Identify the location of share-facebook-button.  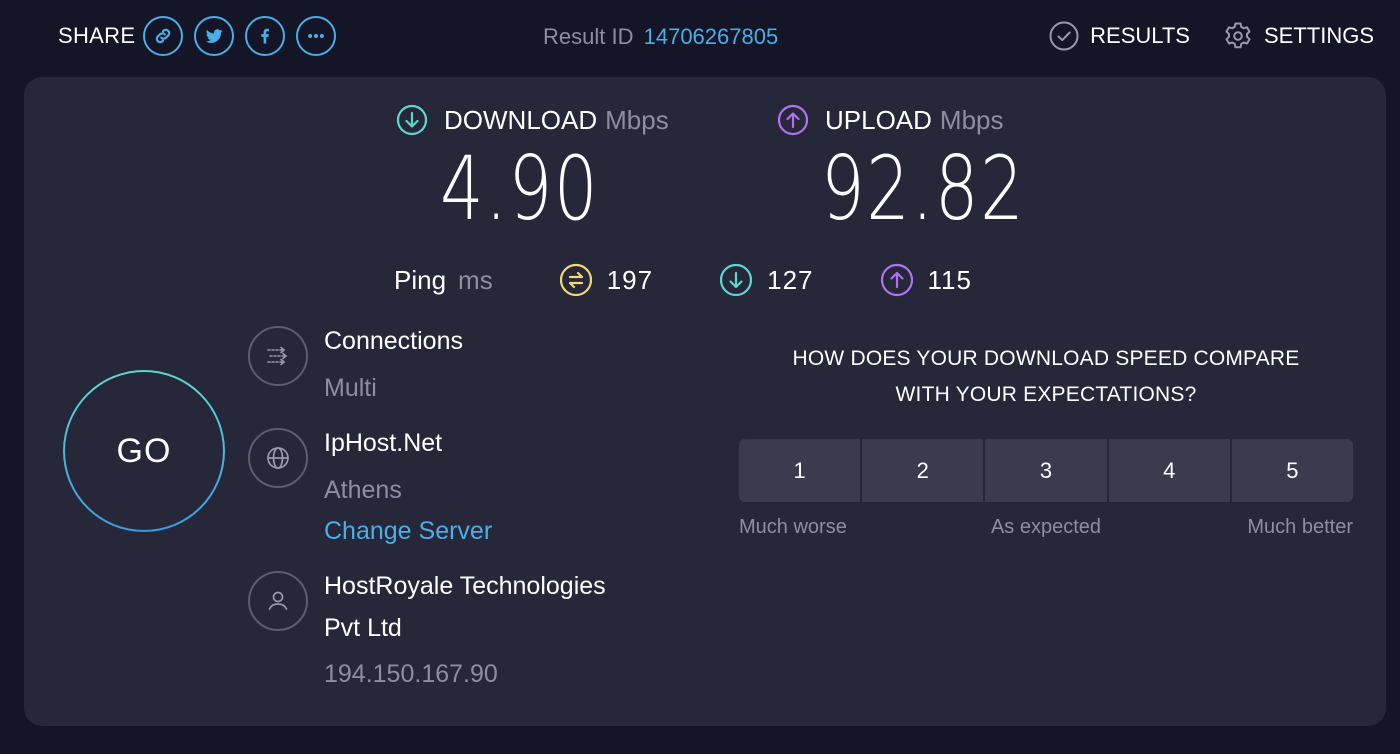
(265, 36).